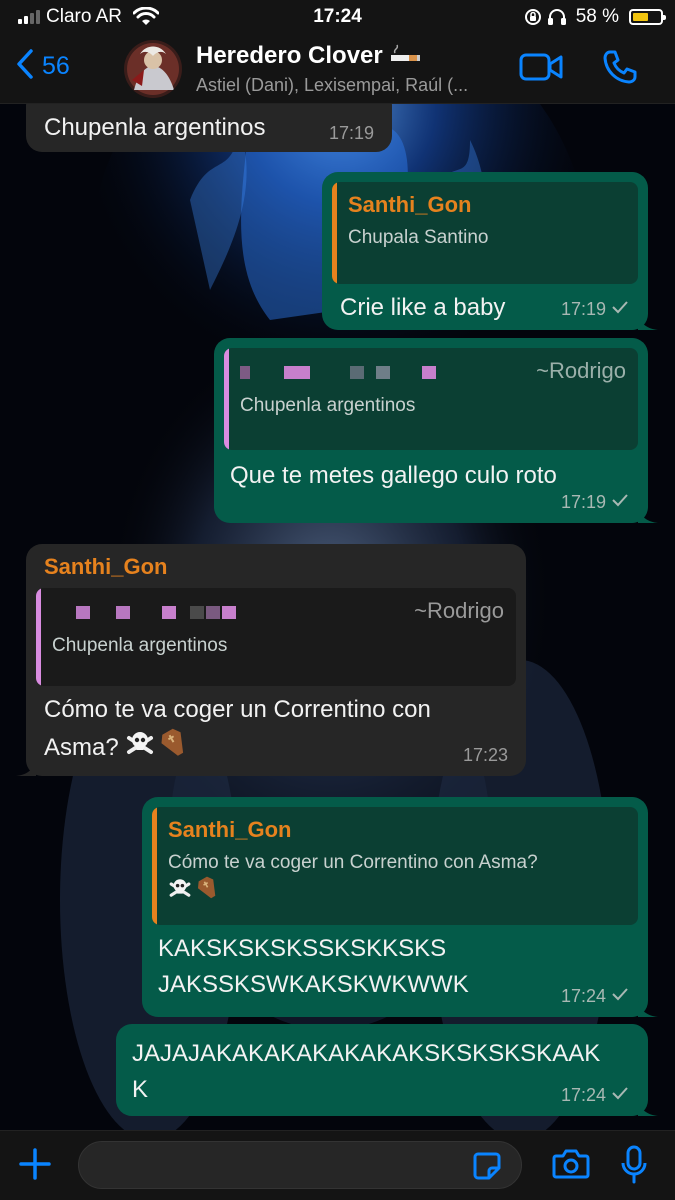 The height and width of the screenshot is (1200, 675). I want to click on message-meta: 17:23, so click(485, 755).